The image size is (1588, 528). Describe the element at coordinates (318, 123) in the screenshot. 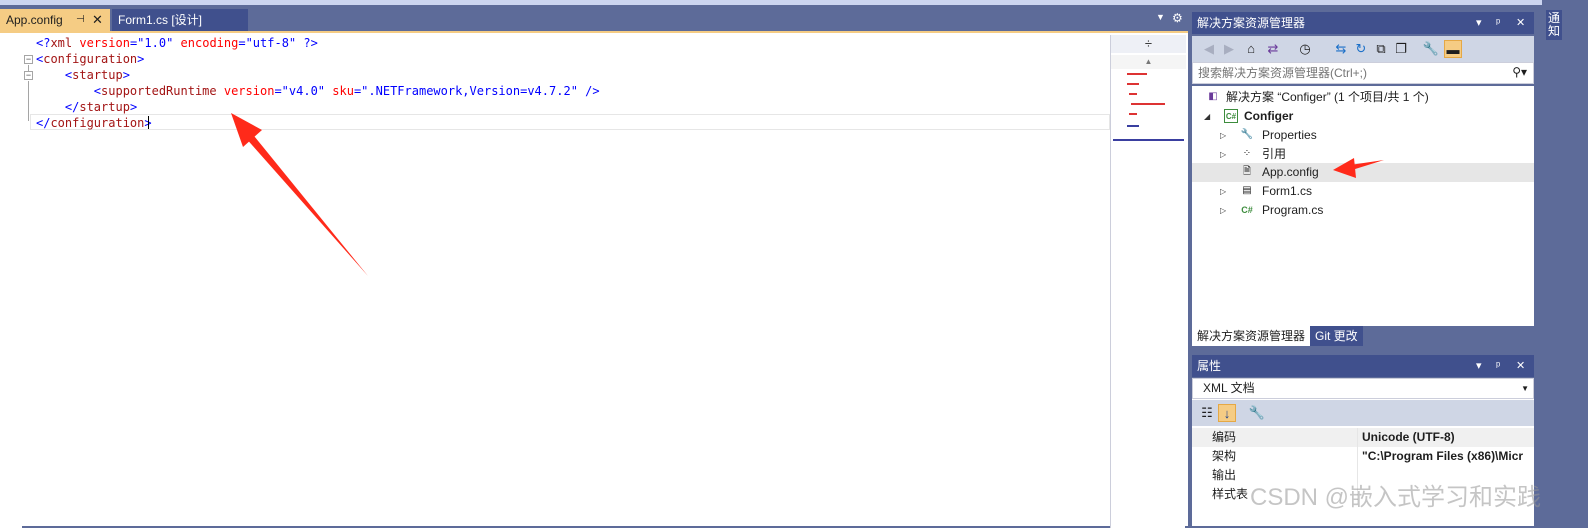

I see `code-line: </configuration>` at that location.